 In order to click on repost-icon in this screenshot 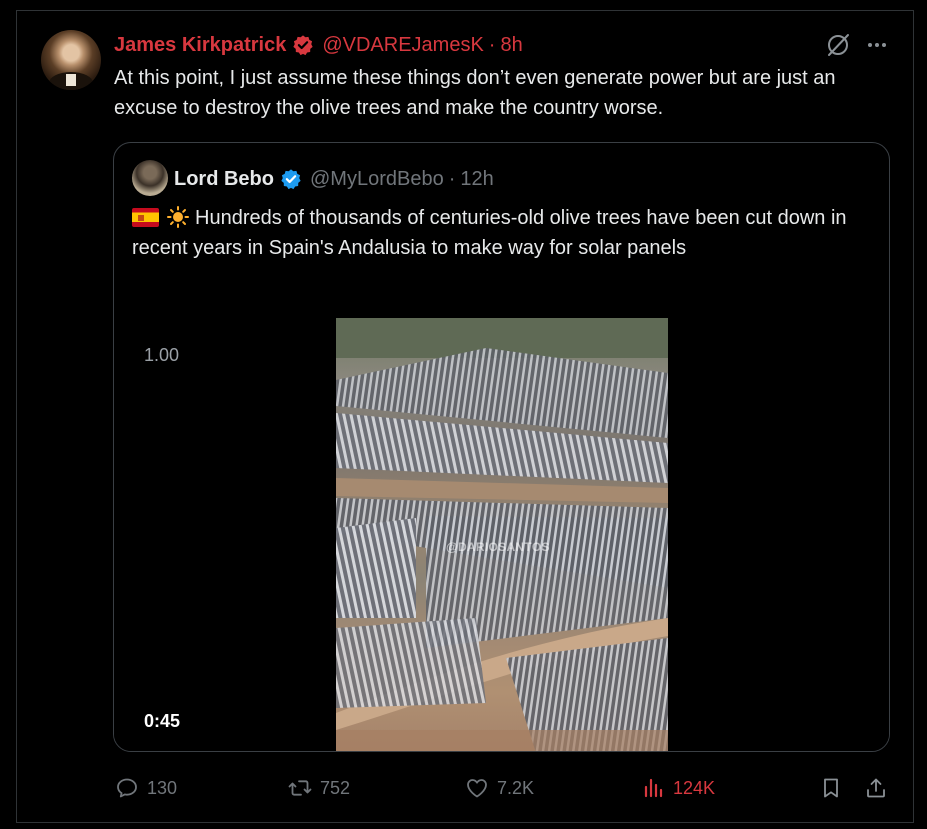, I will do `click(300, 788)`.